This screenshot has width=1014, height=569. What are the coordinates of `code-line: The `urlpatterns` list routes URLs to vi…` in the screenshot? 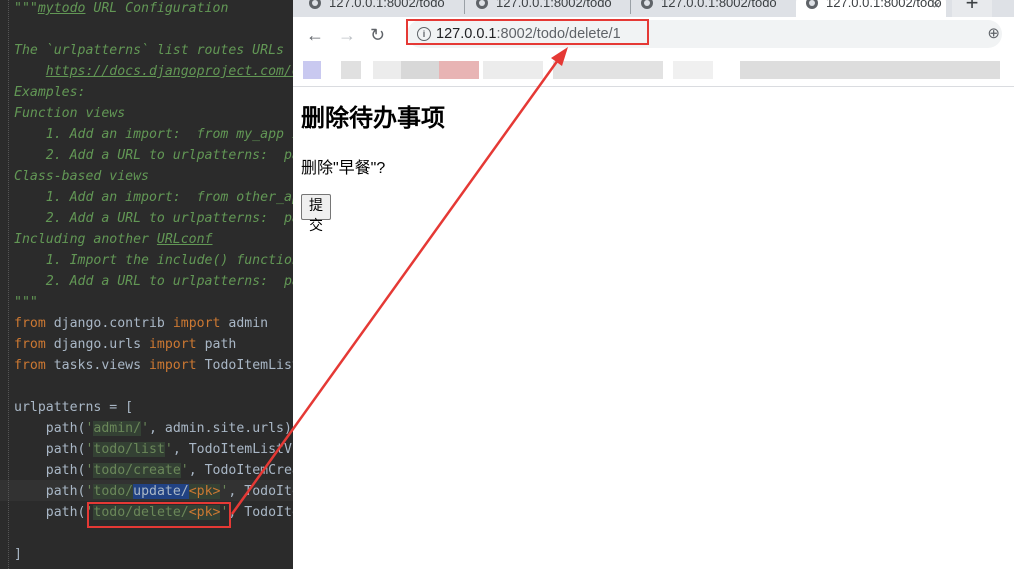 It's located at (153, 50).